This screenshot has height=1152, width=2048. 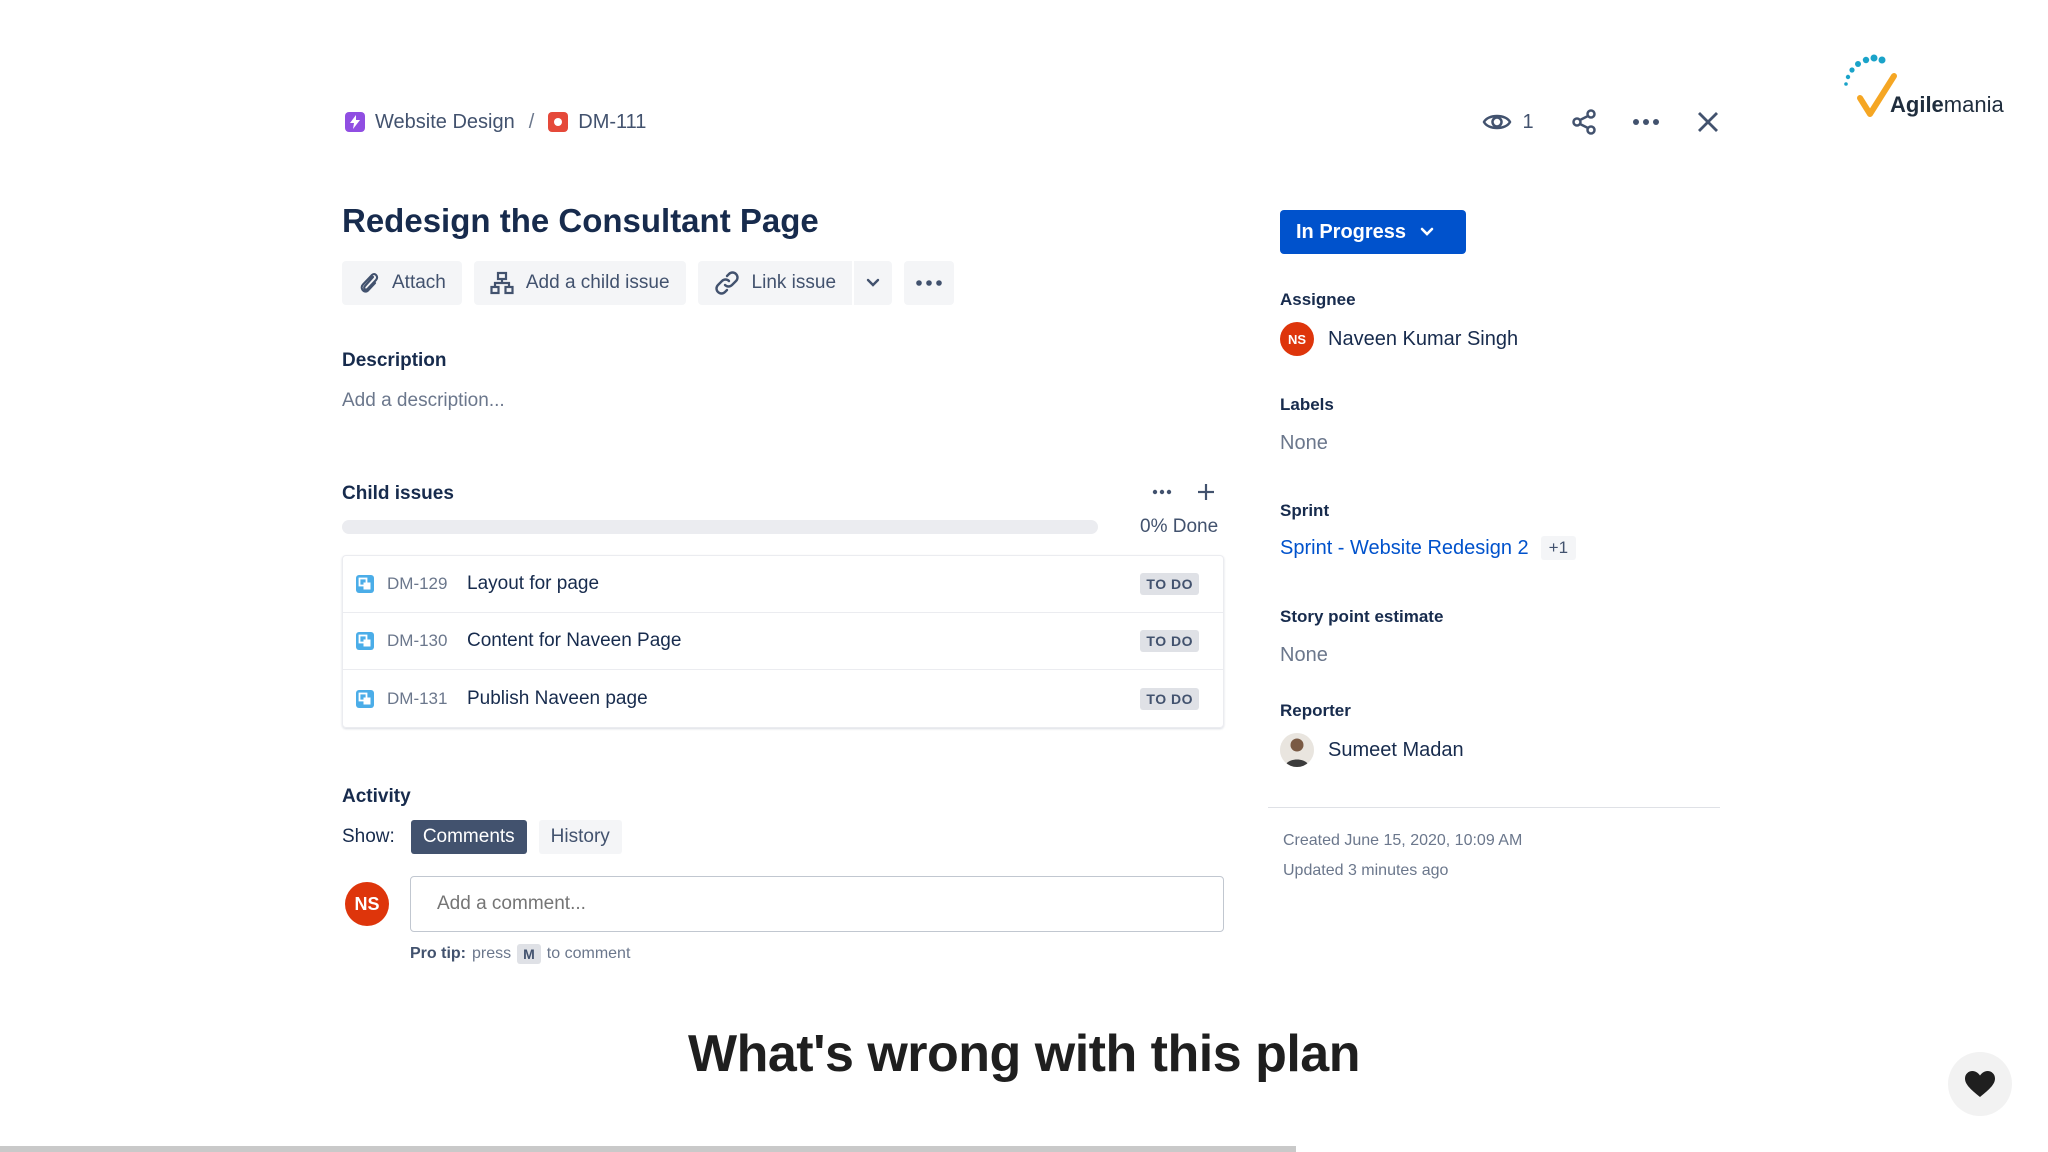 What do you see at coordinates (803, 699) in the screenshot?
I see `child-issue-summary: Publish Naveen page` at bounding box center [803, 699].